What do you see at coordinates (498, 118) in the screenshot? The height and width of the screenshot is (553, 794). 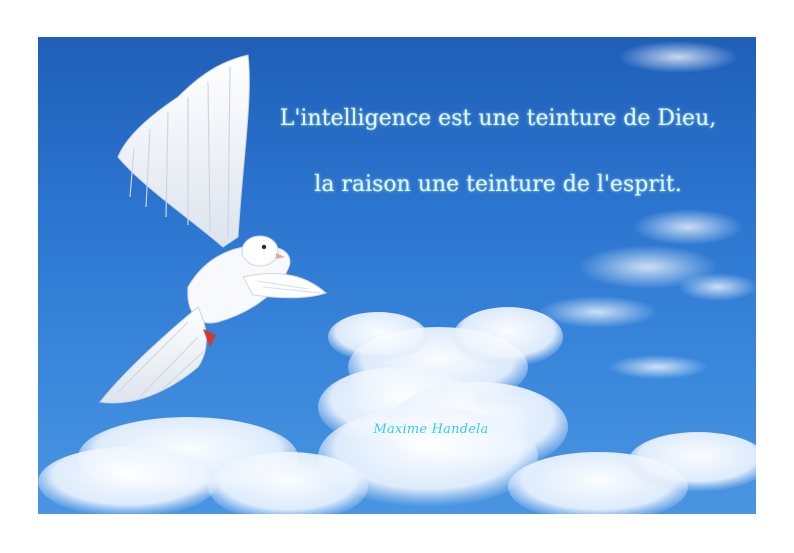 I see `quote-line-1: L'intelligence est une teinture de Dieu,` at bounding box center [498, 118].